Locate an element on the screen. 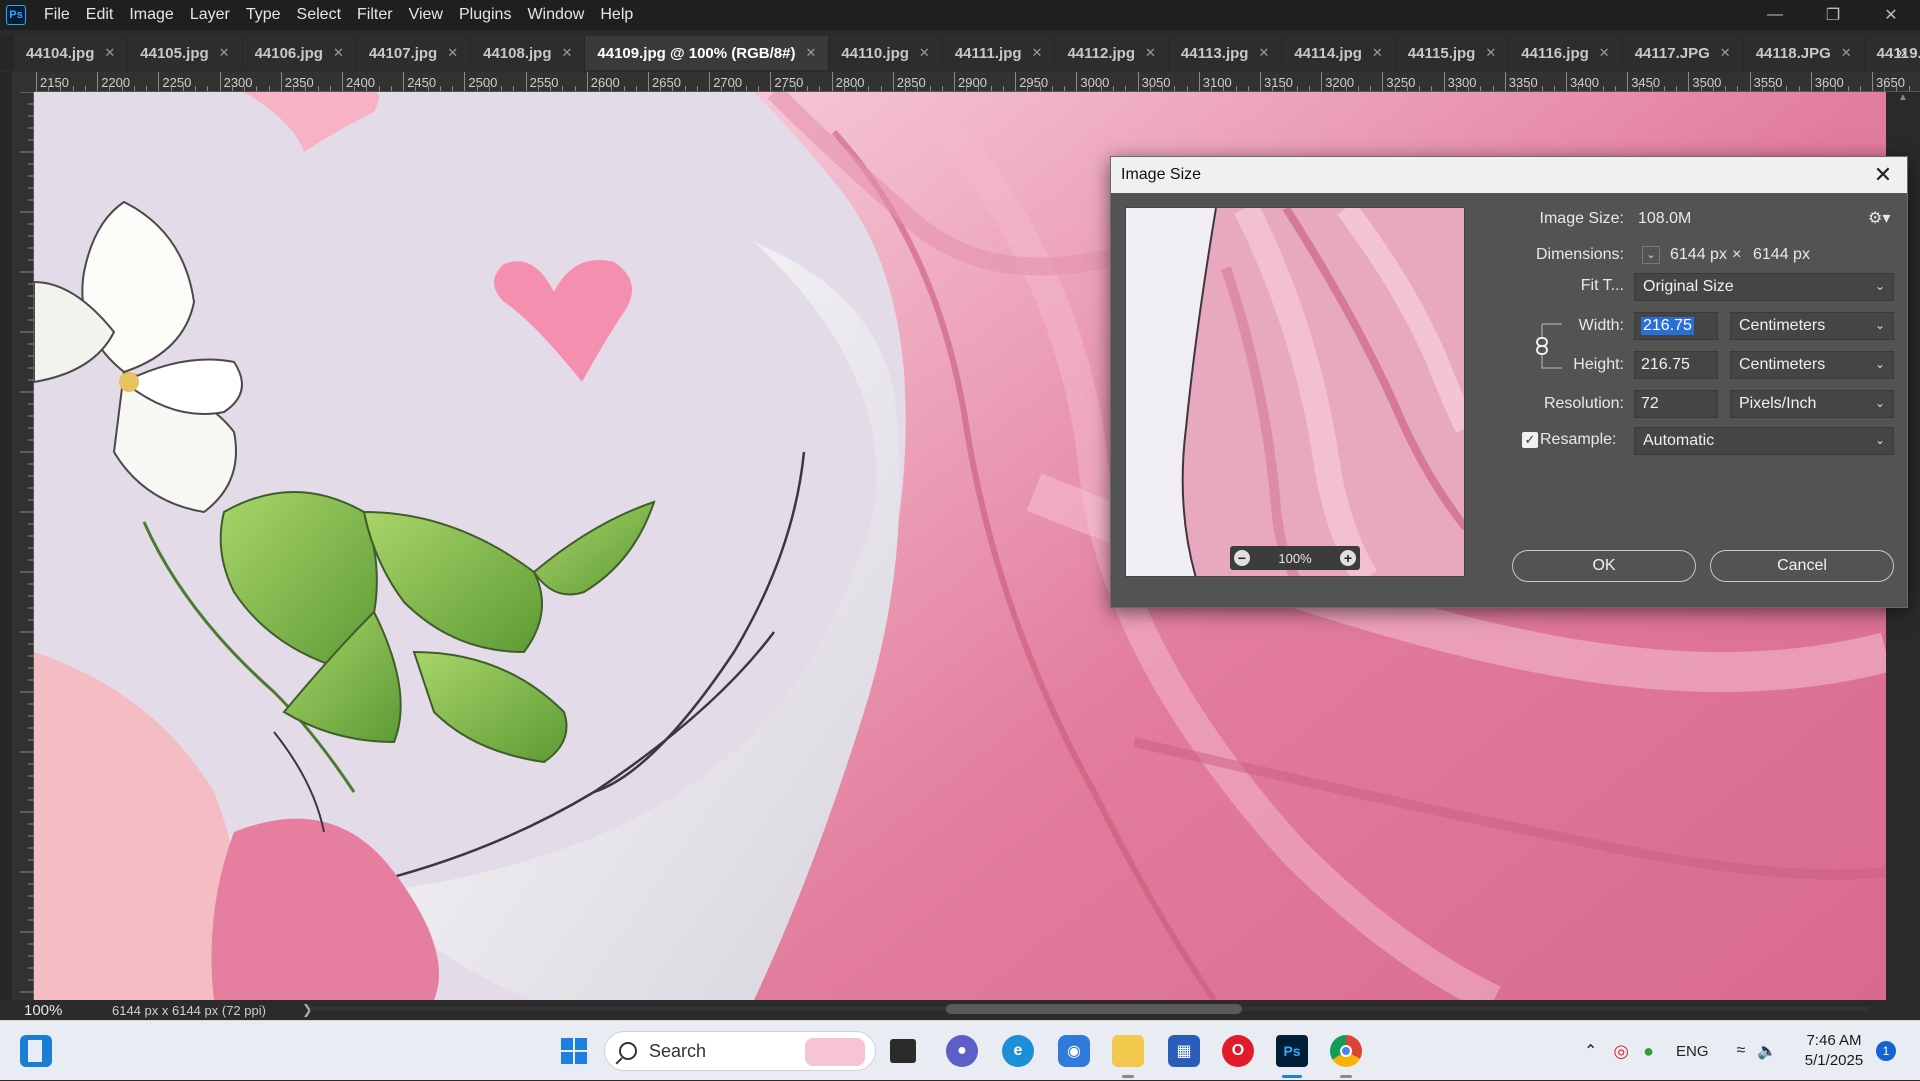  zoom-in-icon: + is located at coordinates (1348, 558).